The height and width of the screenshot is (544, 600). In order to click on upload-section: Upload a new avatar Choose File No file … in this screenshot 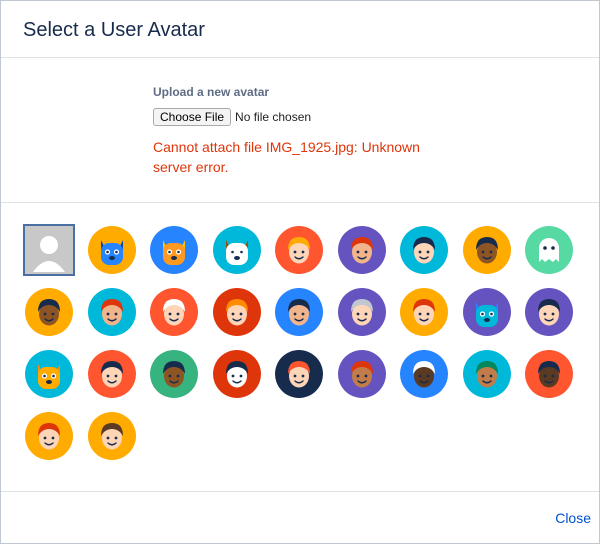, I will do `click(298, 131)`.